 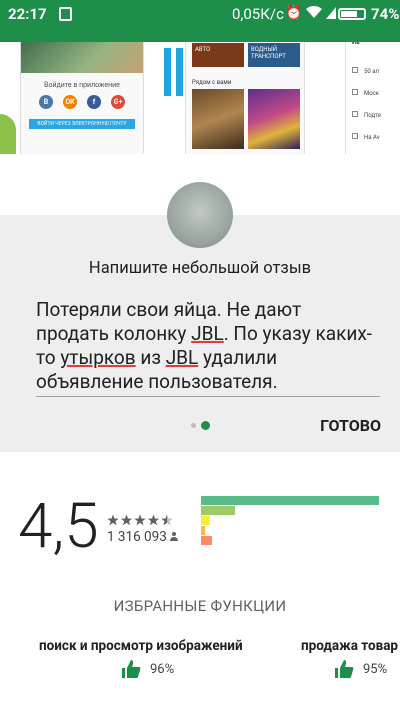 What do you see at coordinates (162, 669) in the screenshot?
I see `feature-percent: 96%` at bounding box center [162, 669].